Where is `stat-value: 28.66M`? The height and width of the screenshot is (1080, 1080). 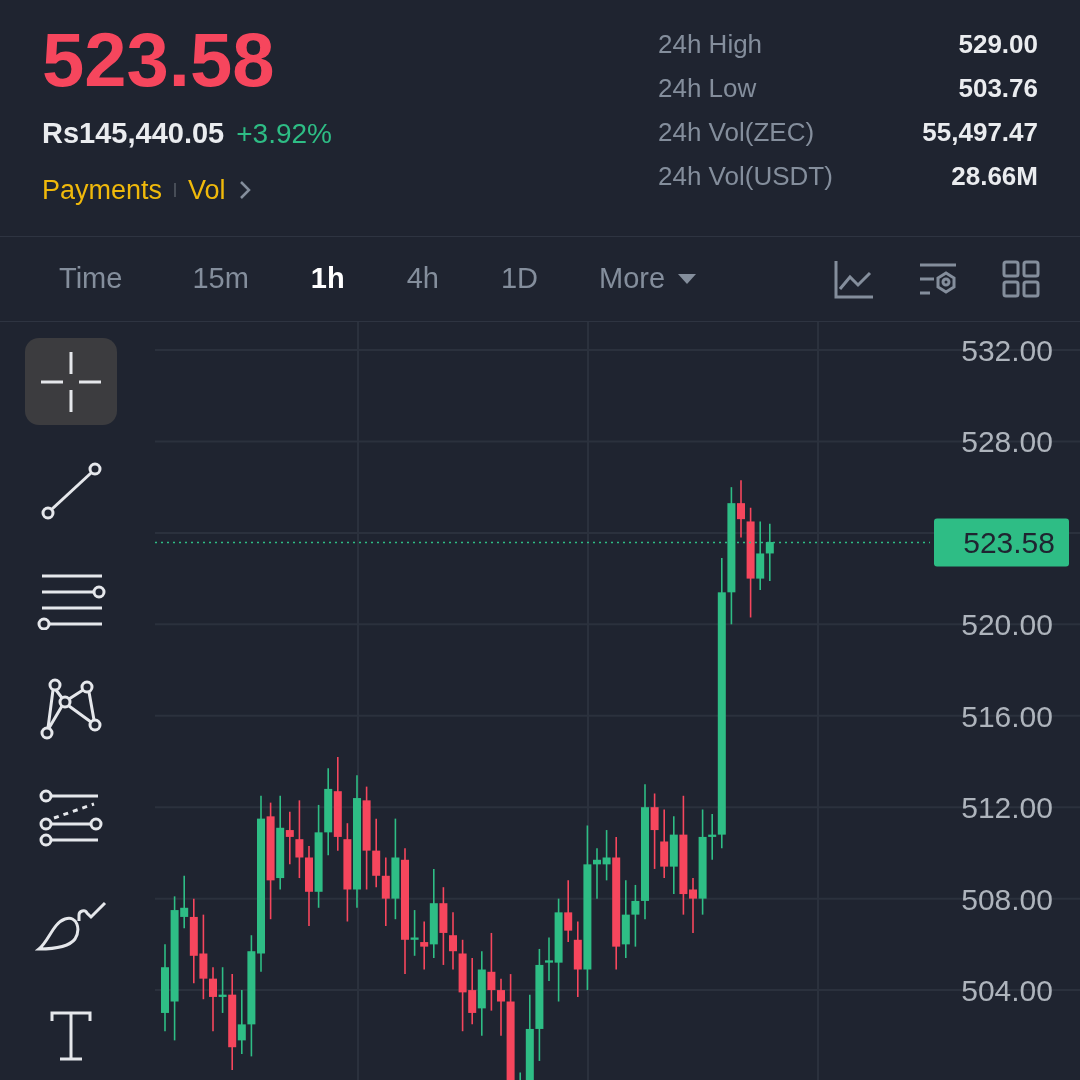
stat-value: 28.66M is located at coordinates (994, 176).